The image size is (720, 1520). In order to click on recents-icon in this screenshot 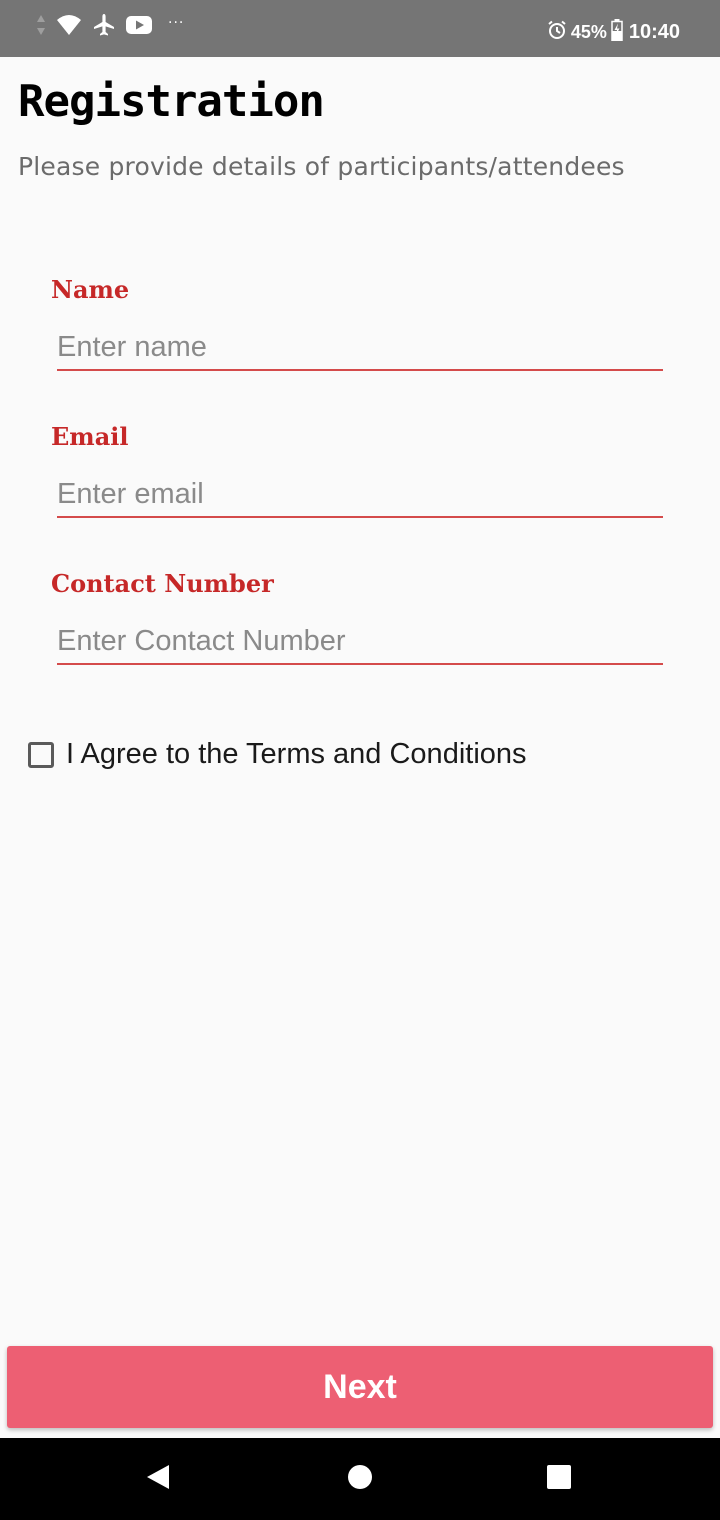, I will do `click(559, 1479)`.